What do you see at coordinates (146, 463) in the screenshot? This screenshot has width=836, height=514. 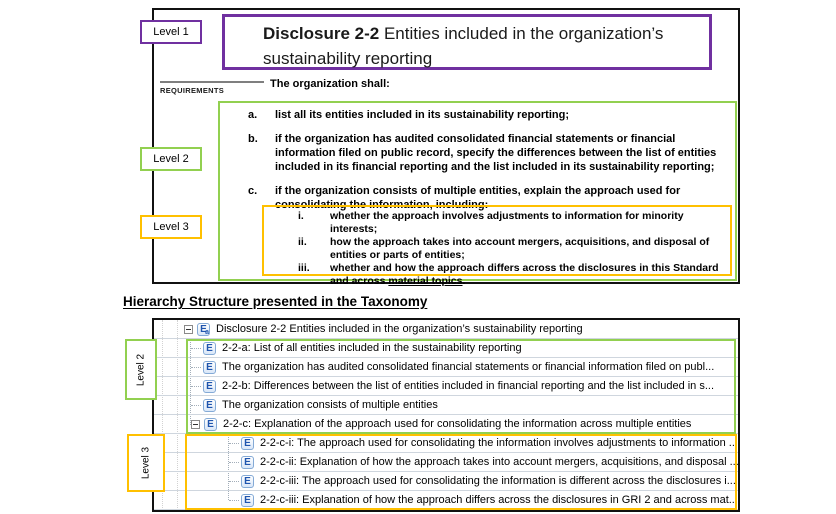 I see `tree-level3-label: Level 3` at bounding box center [146, 463].